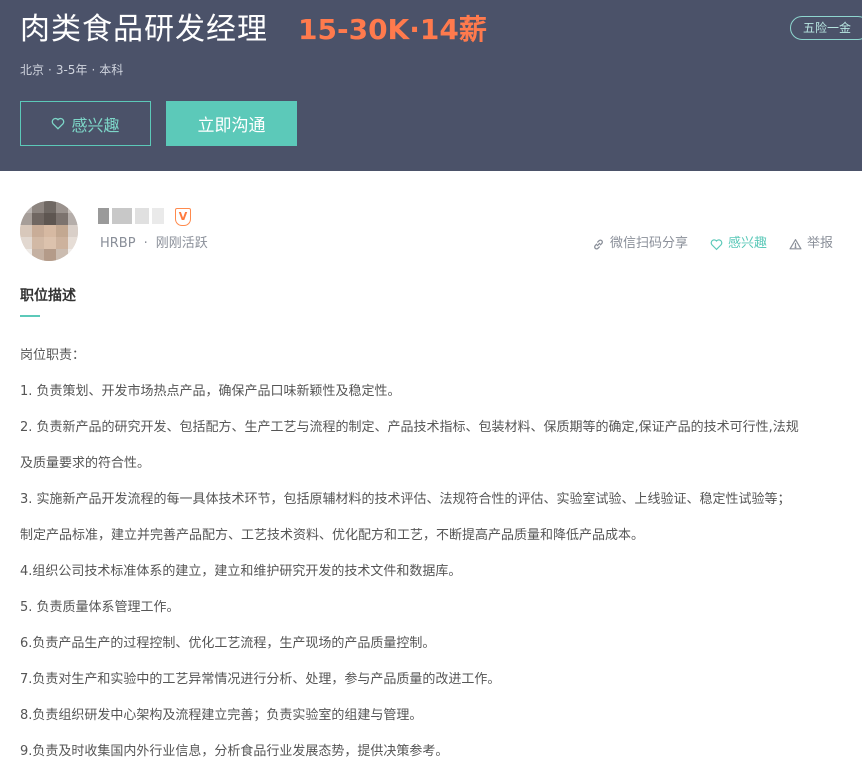 The width and height of the screenshot is (862, 770). Describe the element at coordinates (795, 243) in the screenshot. I see `warning-icon` at that location.